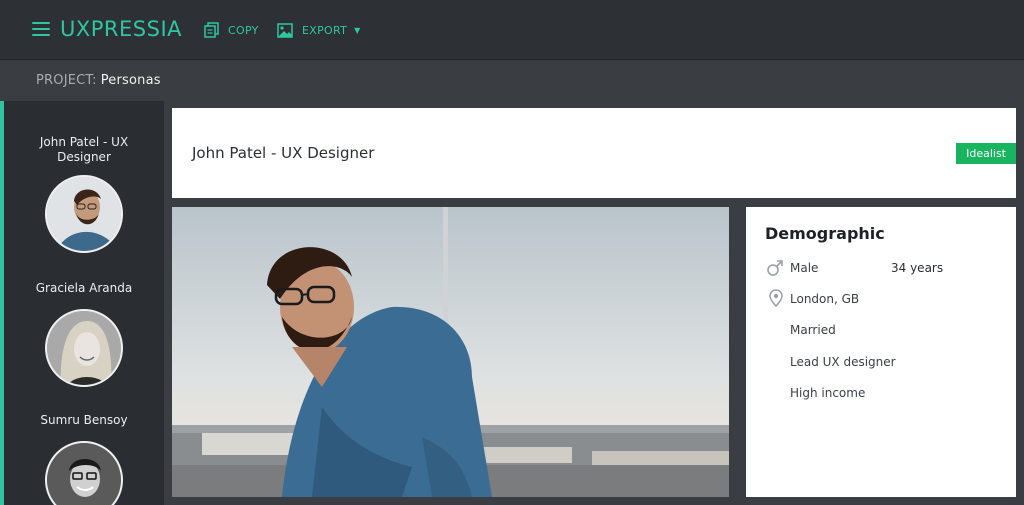  I want to click on occupation-value: Lead UX designer, so click(843, 362).